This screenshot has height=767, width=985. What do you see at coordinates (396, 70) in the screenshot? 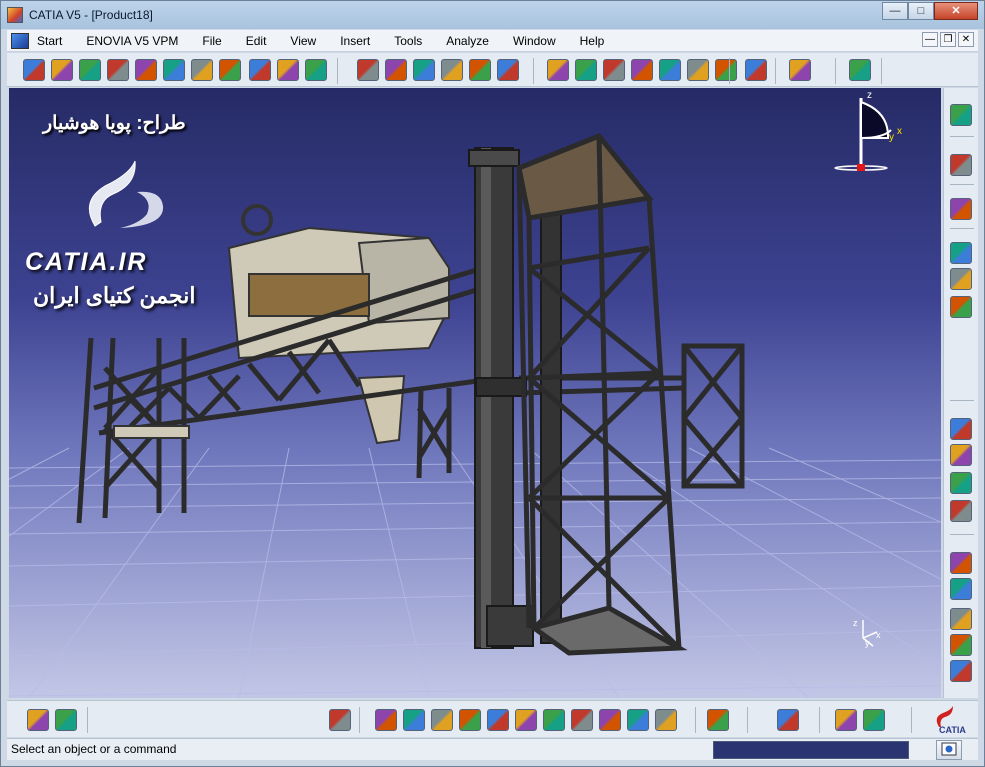
I see `catalog-browser-icon` at bounding box center [396, 70].